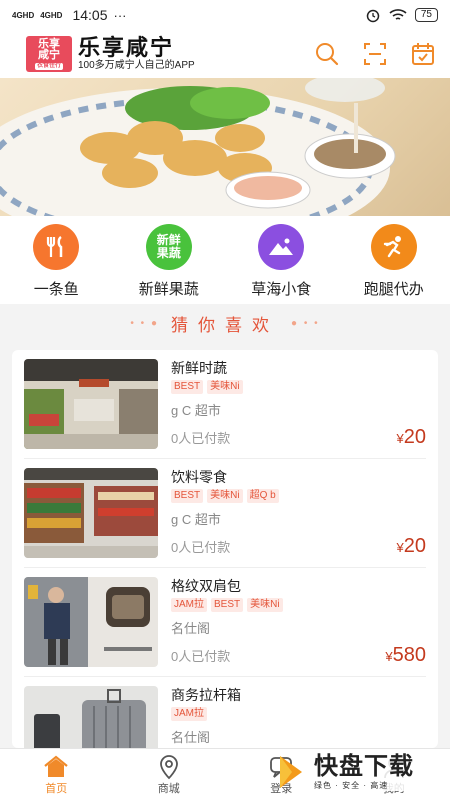 Image resolution: width=450 pixels, height=800 pixels. What do you see at coordinates (225, 260) in the screenshot?
I see `category-row: 一条鱼 新鲜果蔬 新鲜果蔬 草海小食 跑腿代办` at bounding box center [225, 260].